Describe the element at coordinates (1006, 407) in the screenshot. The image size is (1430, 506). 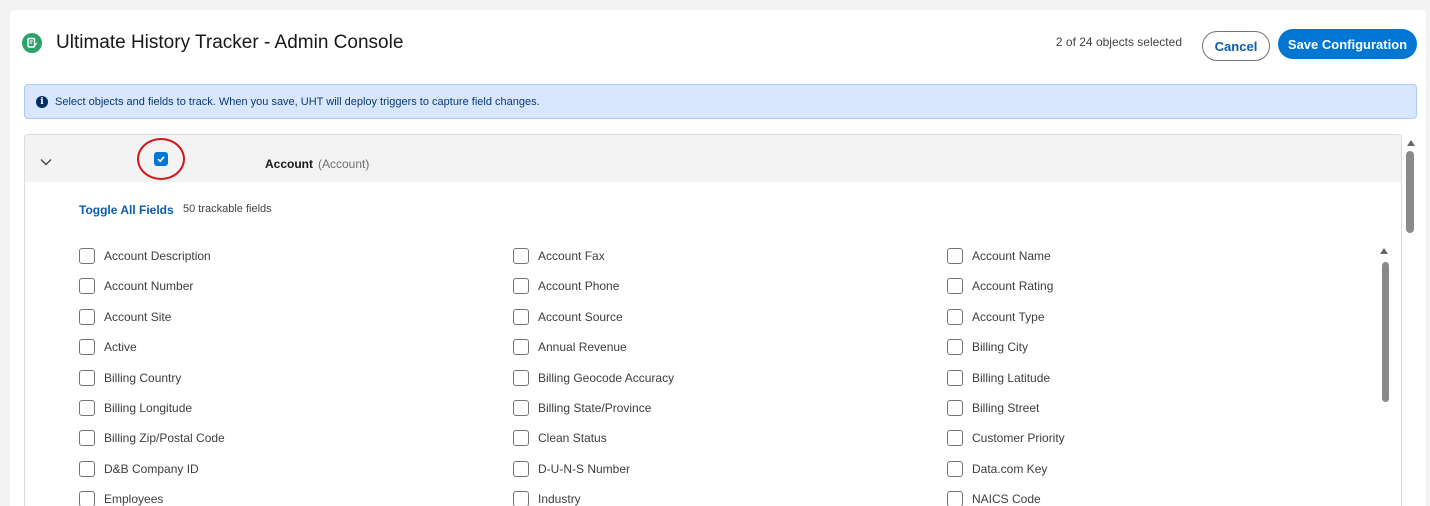
I see `field-label: Billing Street` at that location.